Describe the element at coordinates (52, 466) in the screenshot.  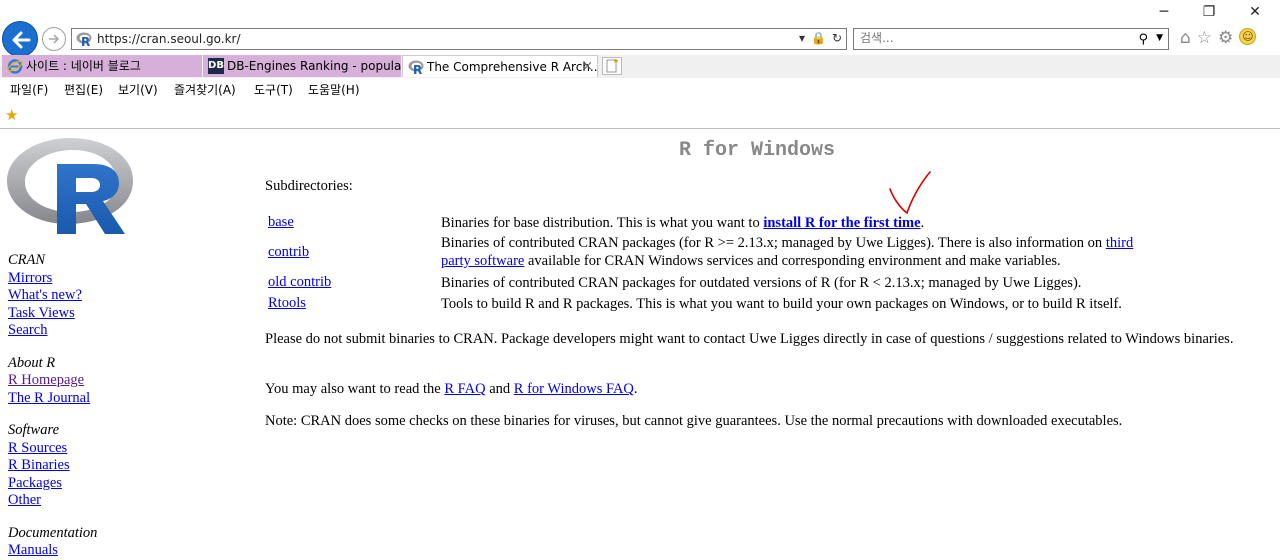
I see `sidebar-link-r-binaries: R Binaries` at that location.